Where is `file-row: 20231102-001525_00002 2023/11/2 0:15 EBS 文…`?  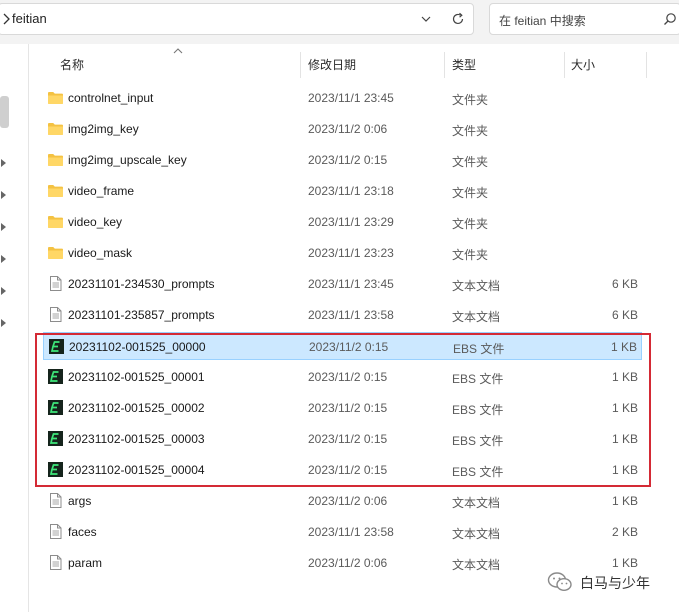 file-row: 20231102-001525_00002 2023/11/2 0:15 EBS 文… is located at coordinates (342, 408).